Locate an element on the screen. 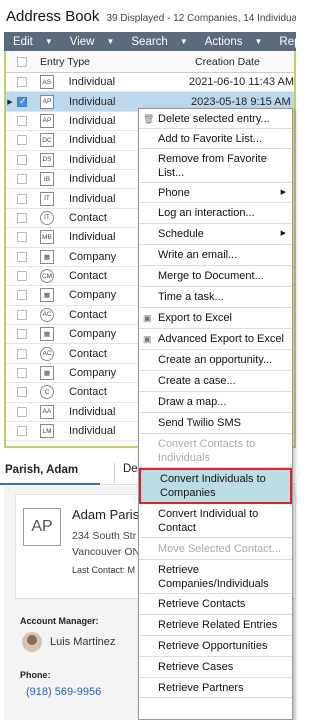 This screenshot has width=320, height=720. menu-item-label: Send Twilio SMS is located at coordinates (199, 423).